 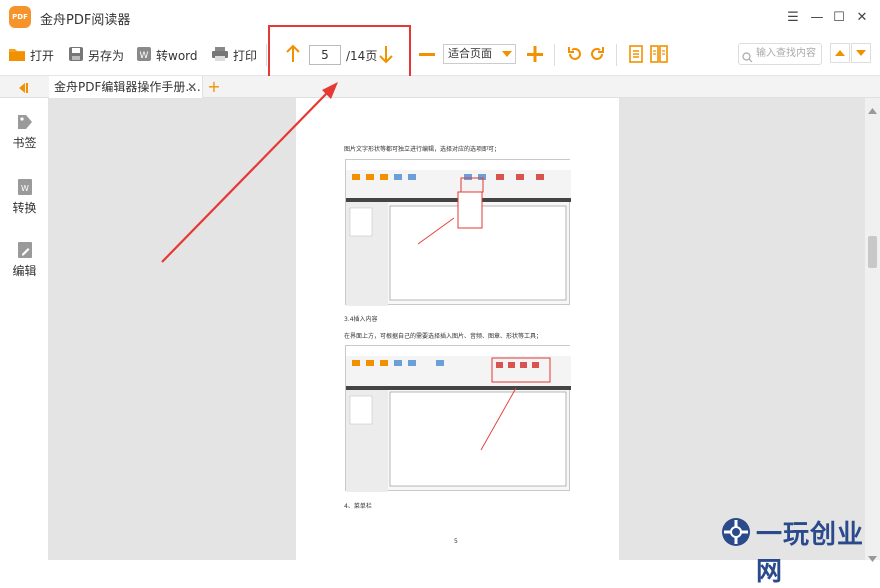 What do you see at coordinates (24, 122) in the screenshot?
I see `bookmark-icon` at bounding box center [24, 122].